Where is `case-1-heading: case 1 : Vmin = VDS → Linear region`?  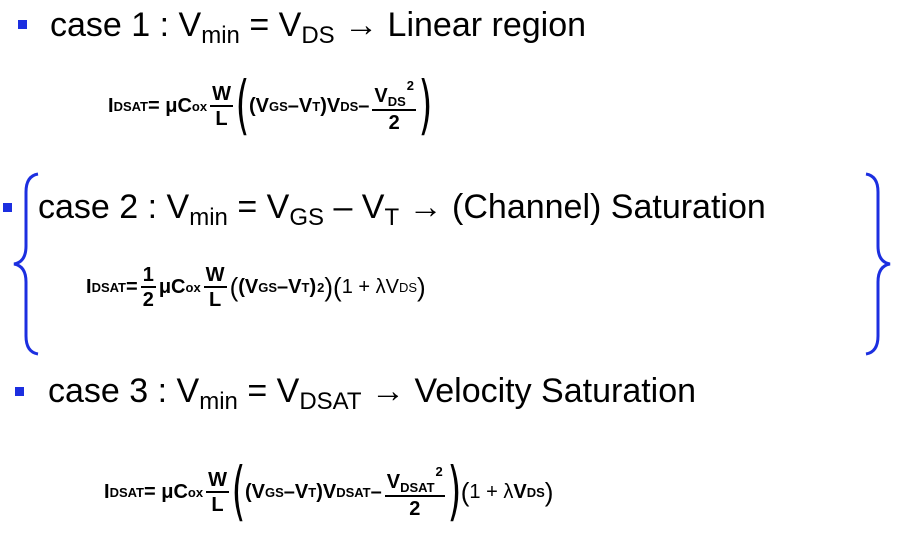 case-1-heading: case 1 : Vmin = VDS → Linear region is located at coordinates (318, 27).